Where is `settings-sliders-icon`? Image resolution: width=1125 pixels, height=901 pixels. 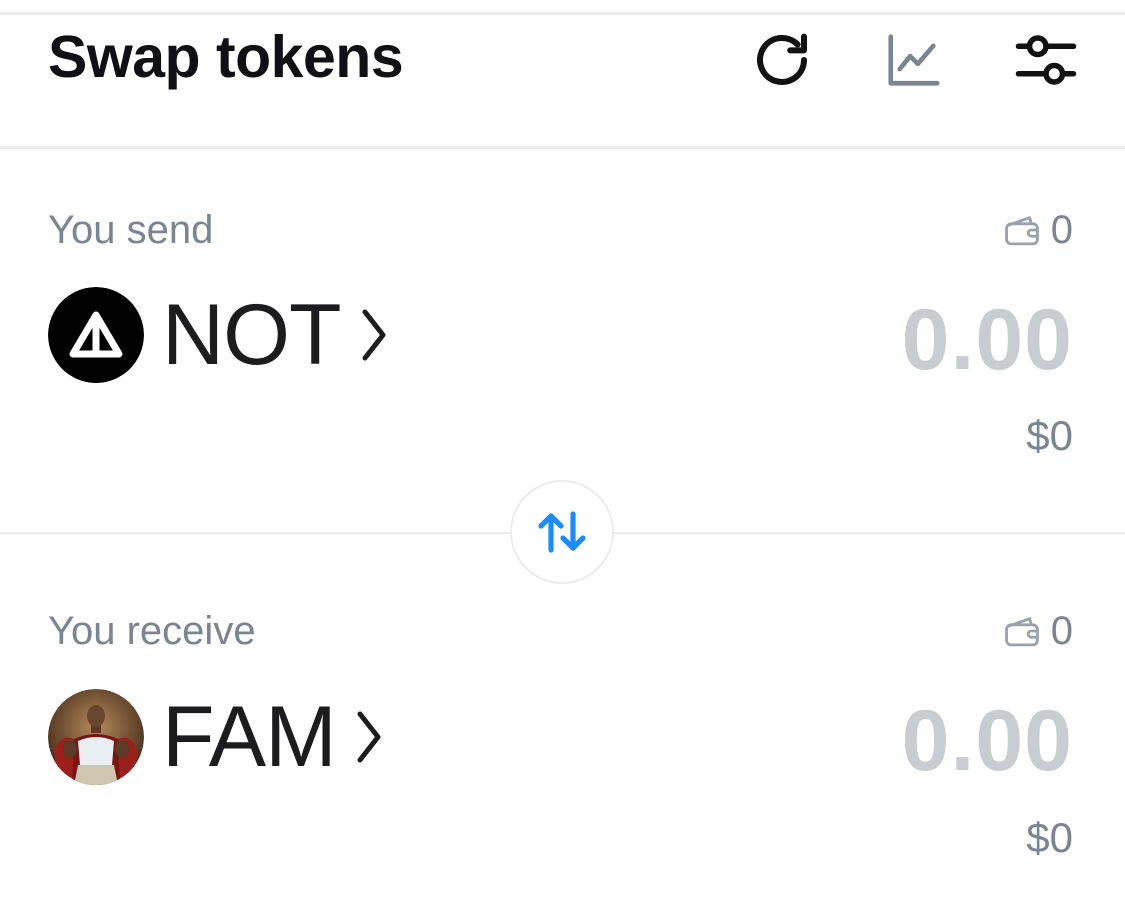 settings-sliders-icon is located at coordinates (1046, 60).